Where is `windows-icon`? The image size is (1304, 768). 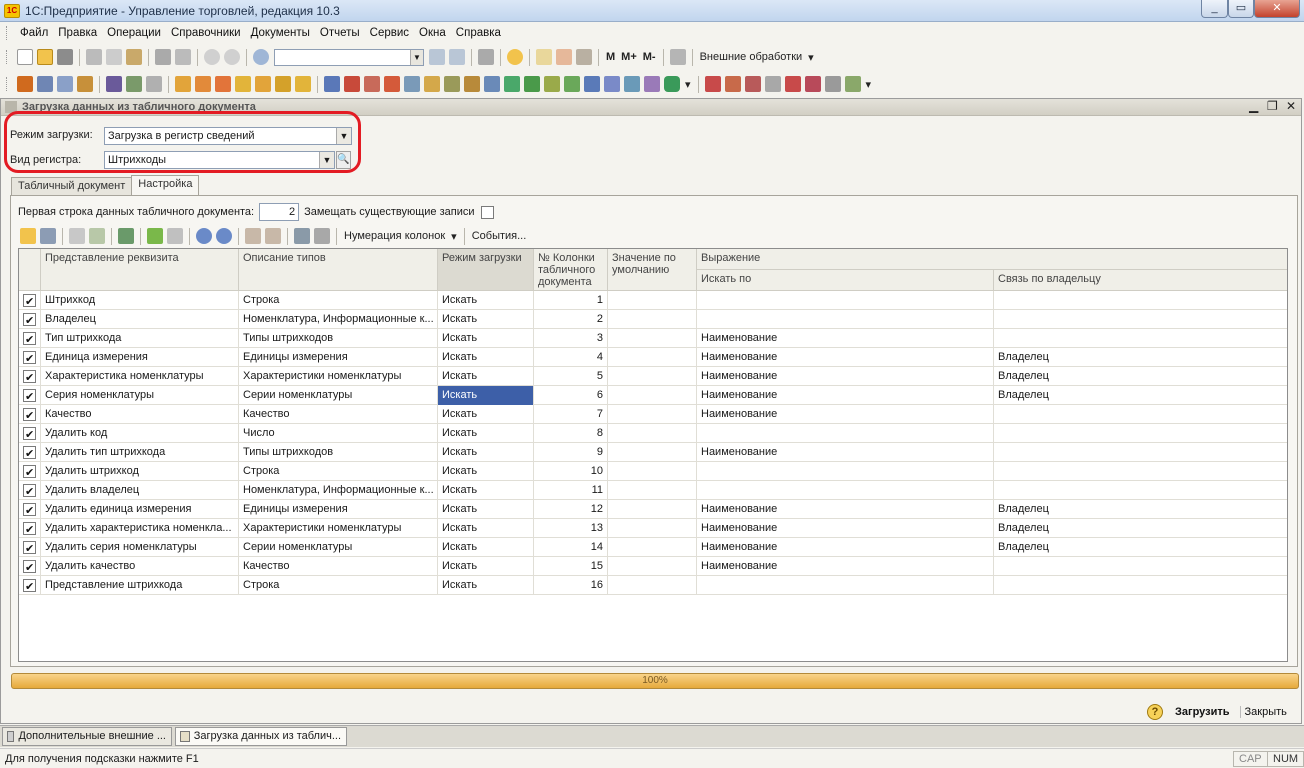
windows-icon is located at coordinates (322, 236).